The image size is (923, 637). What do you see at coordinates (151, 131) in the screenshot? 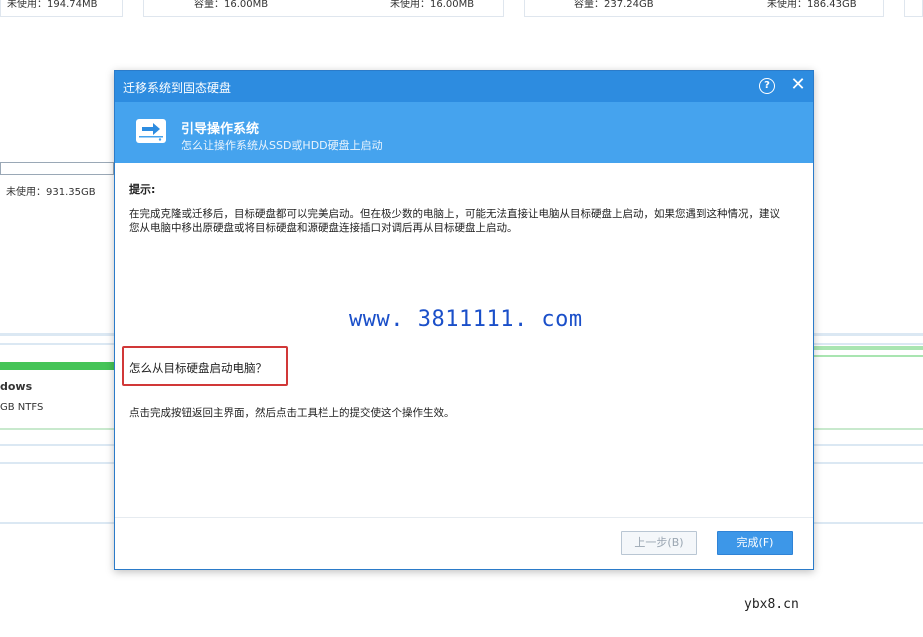
I see `drive-icon` at bounding box center [151, 131].